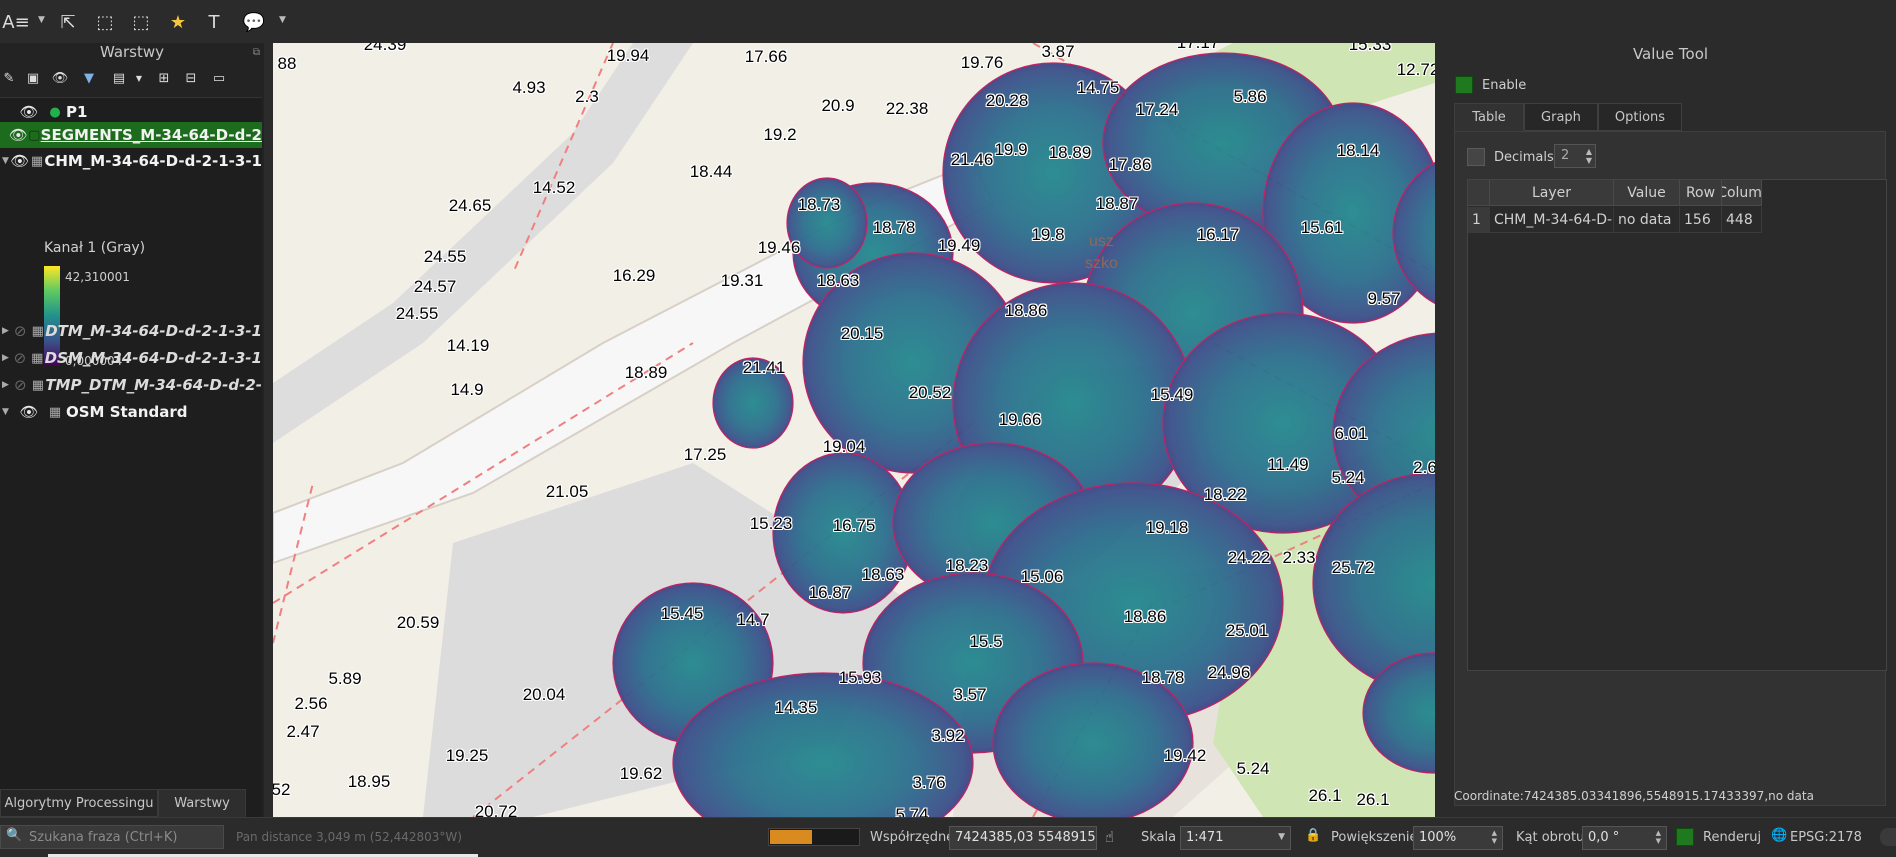 The width and height of the screenshot is (1896, 857). I want to click on map-tips-icon: 💬, so click(254, 22).